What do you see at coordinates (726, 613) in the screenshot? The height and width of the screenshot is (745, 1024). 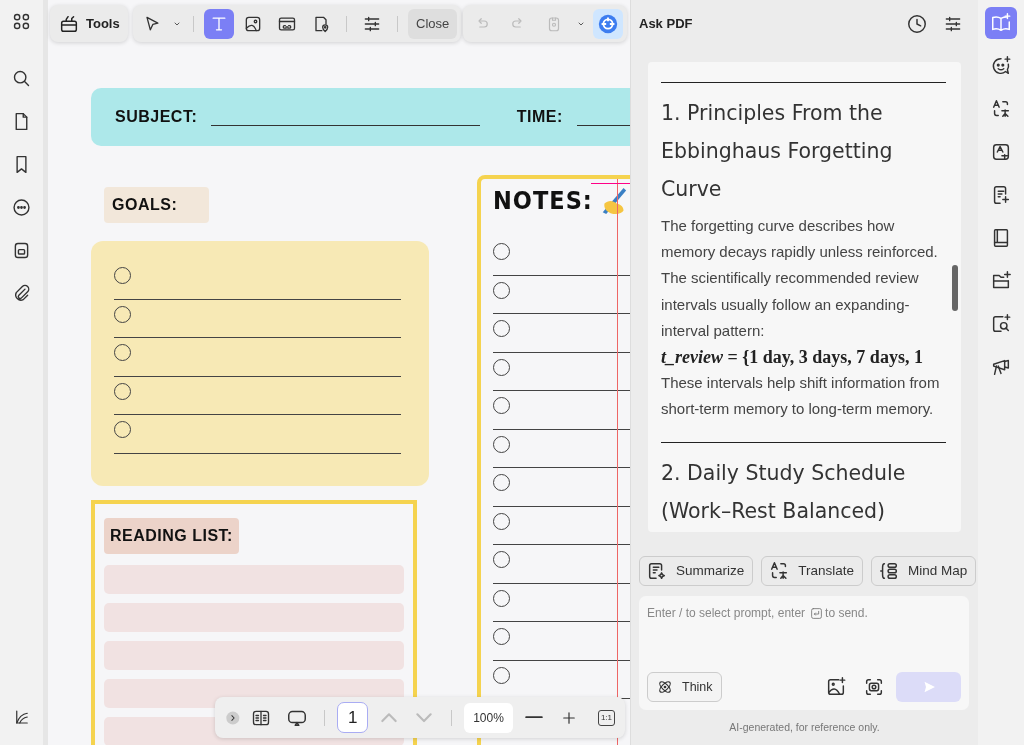 I see `prompt-hint: Enter / to select prompt, enter` at bounding box center [726, 613].